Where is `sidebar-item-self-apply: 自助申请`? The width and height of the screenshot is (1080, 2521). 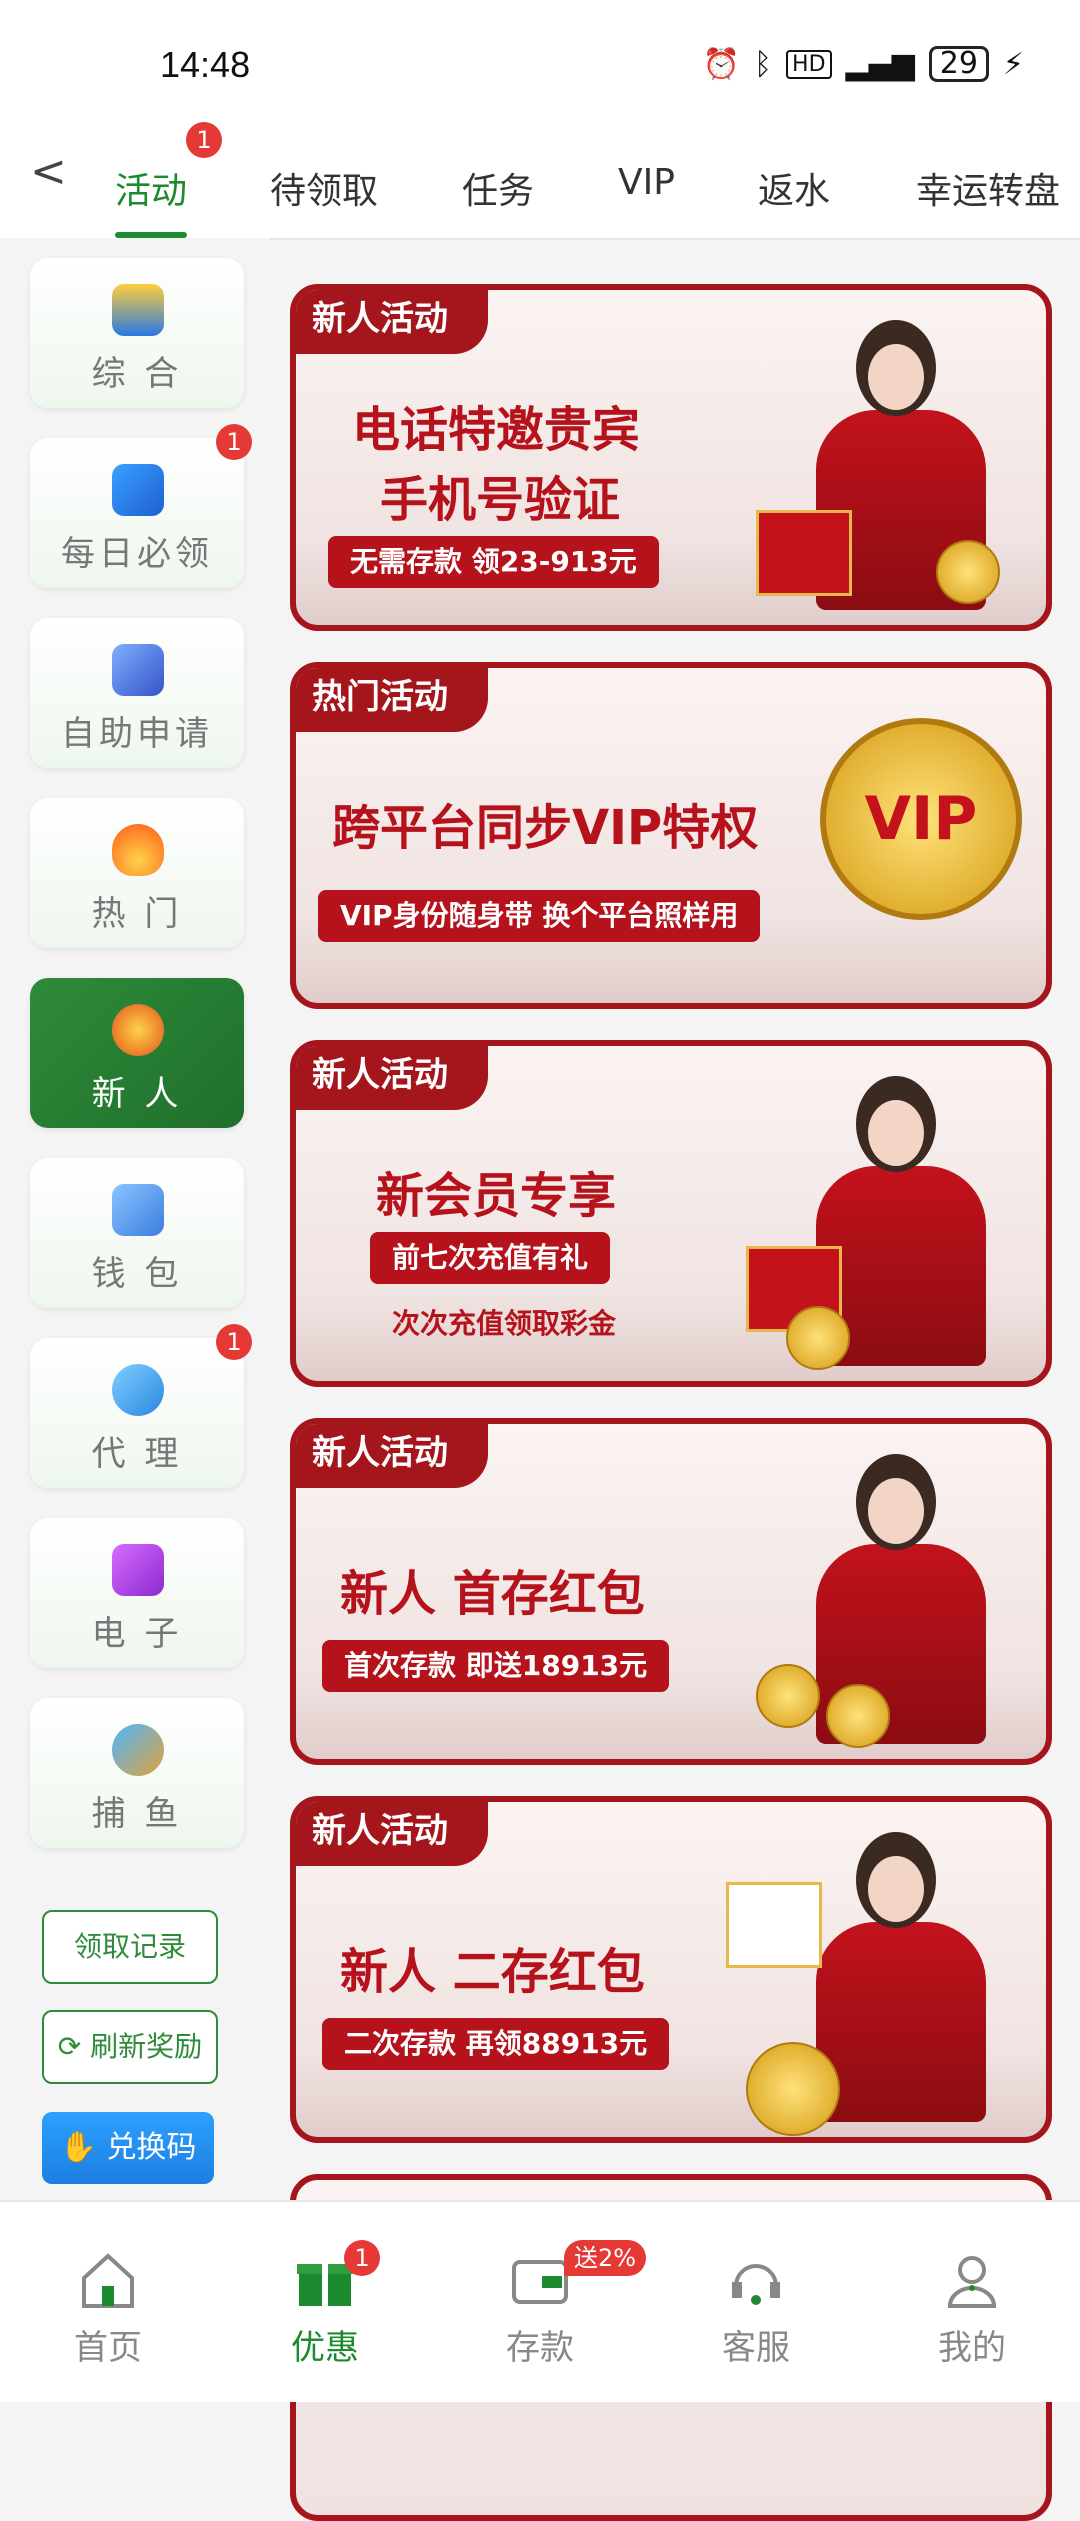
sidebar-item-self-apply: 自助申请 is located at coordinates (137, 693).